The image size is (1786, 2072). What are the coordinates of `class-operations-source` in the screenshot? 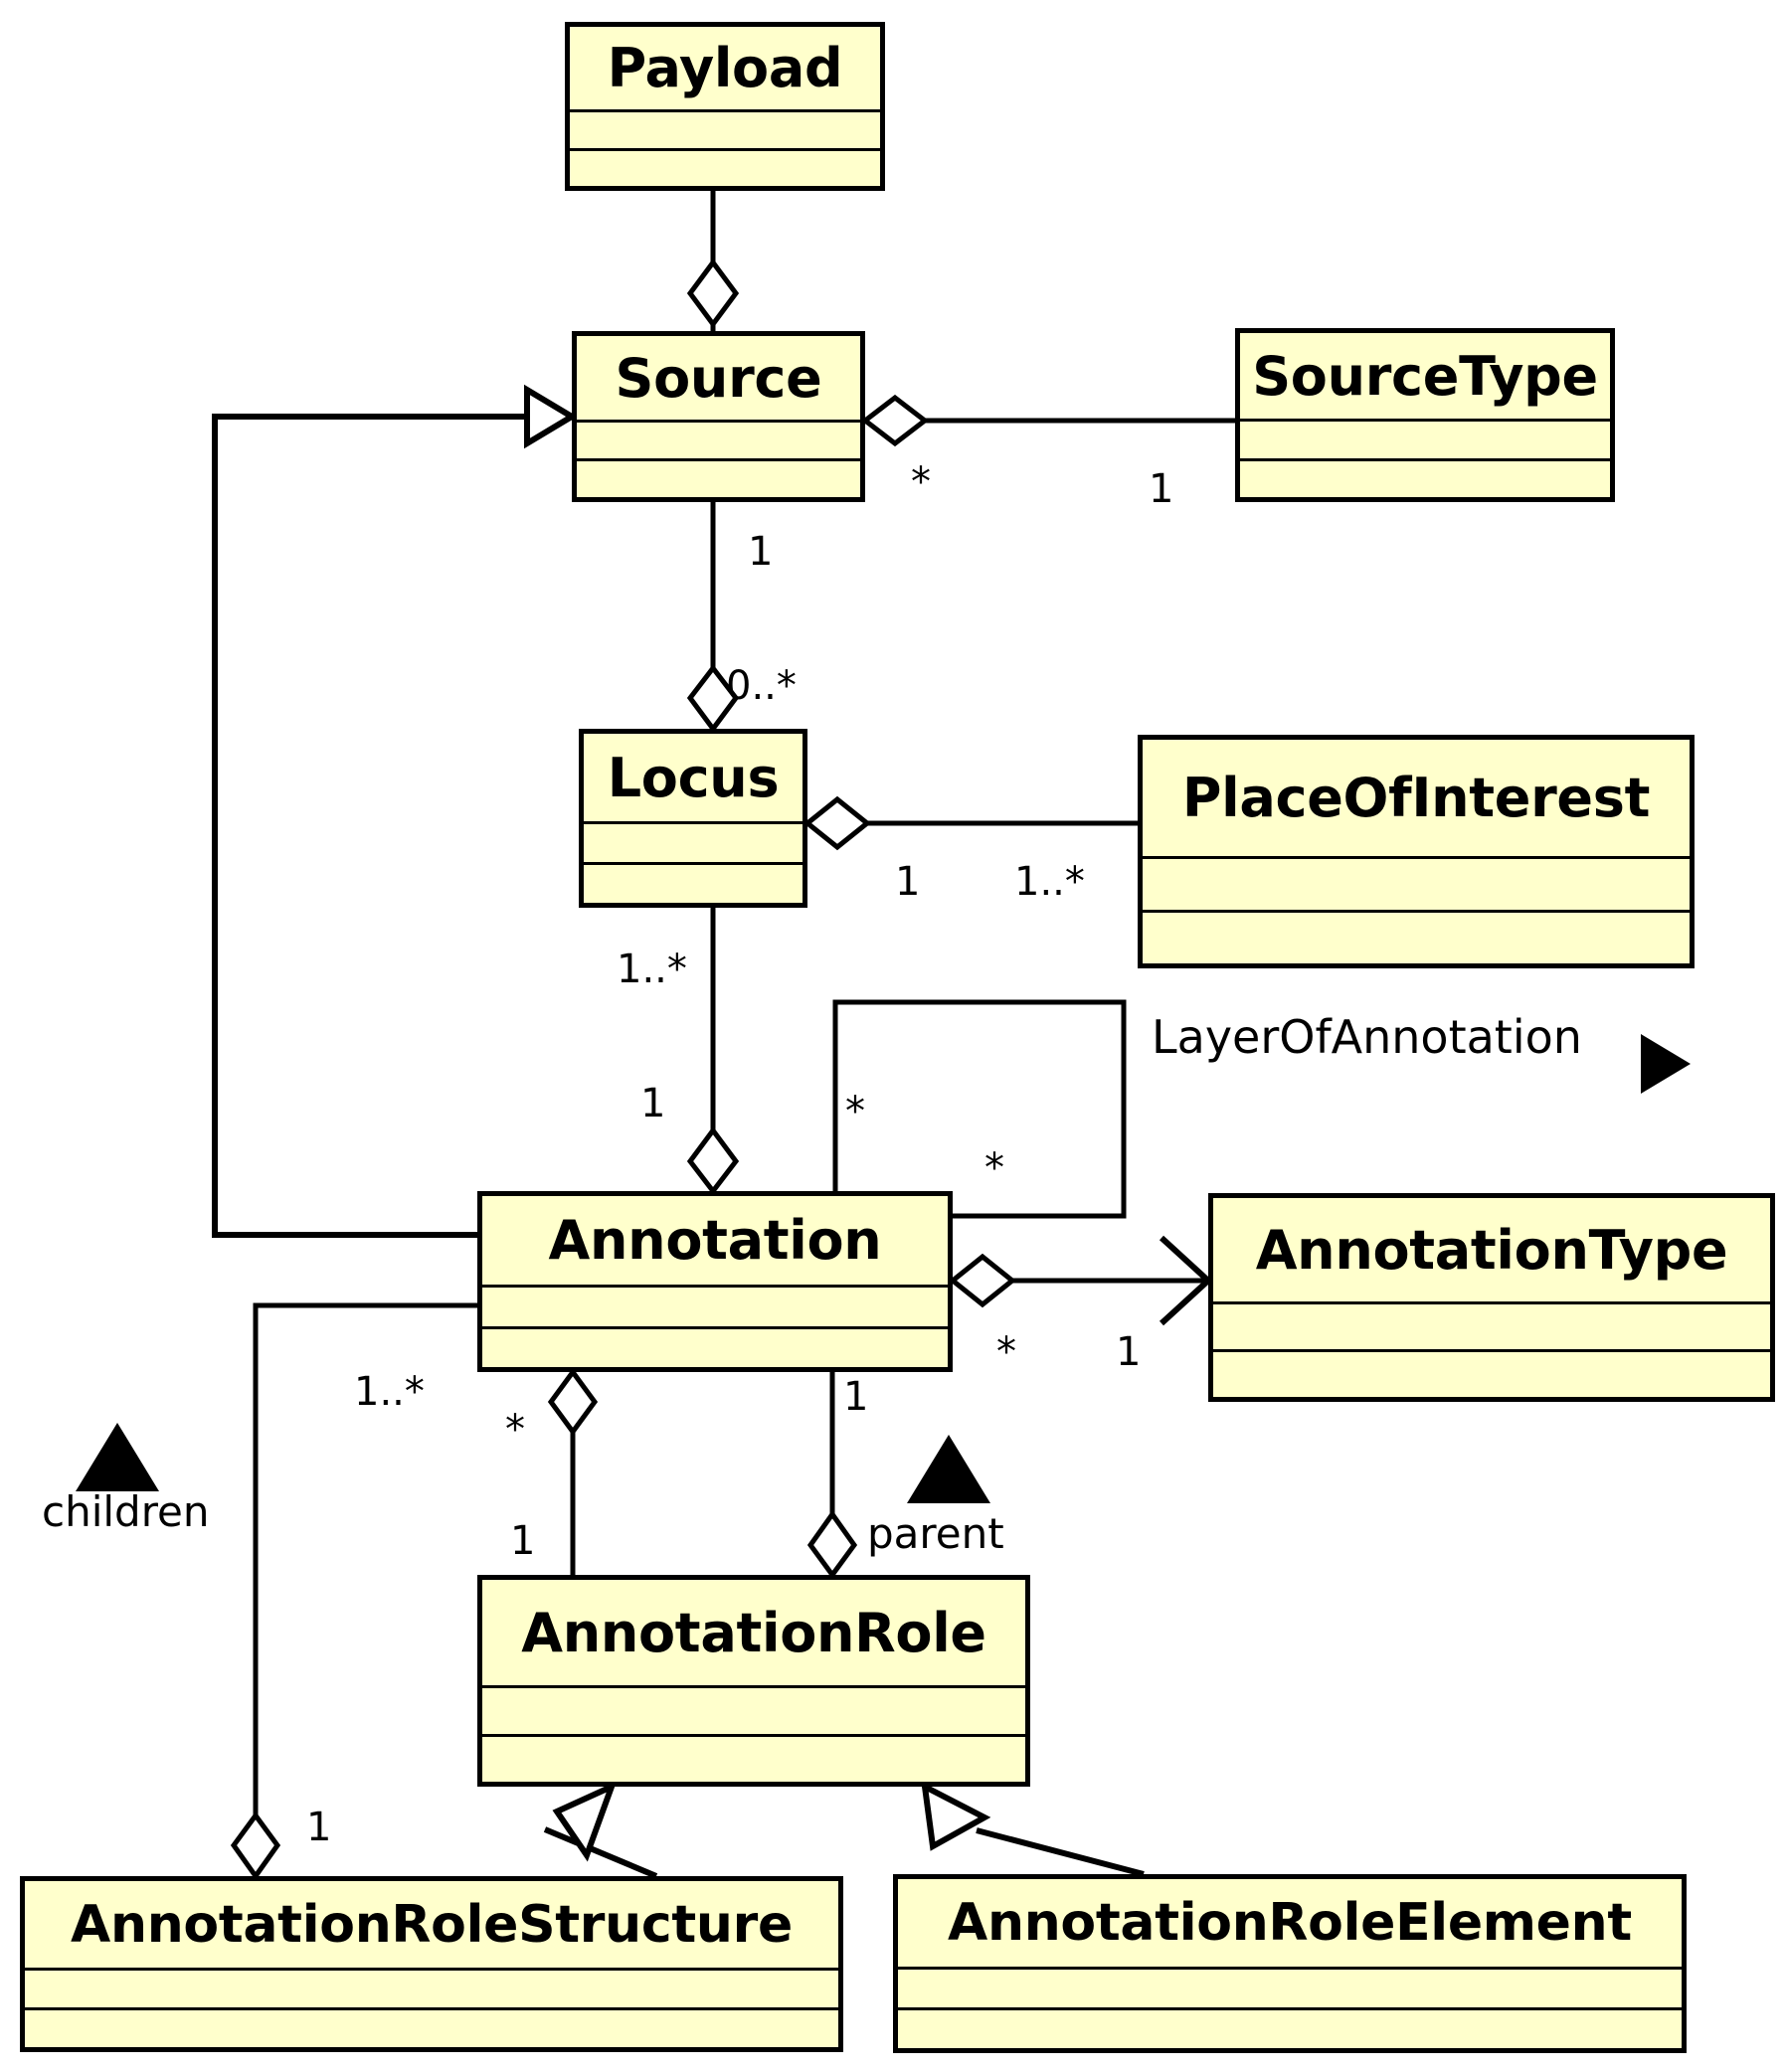 It's located at (718, 478).